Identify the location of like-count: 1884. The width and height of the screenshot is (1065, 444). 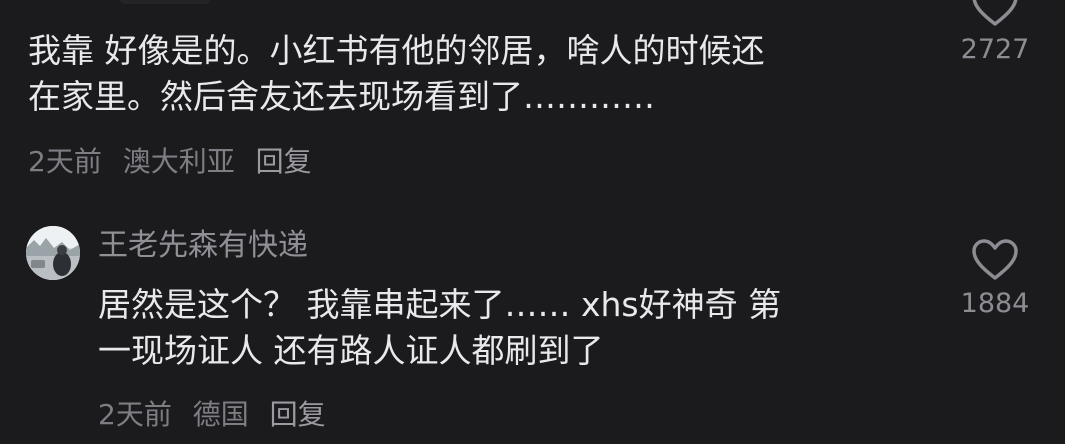
(995, 303).